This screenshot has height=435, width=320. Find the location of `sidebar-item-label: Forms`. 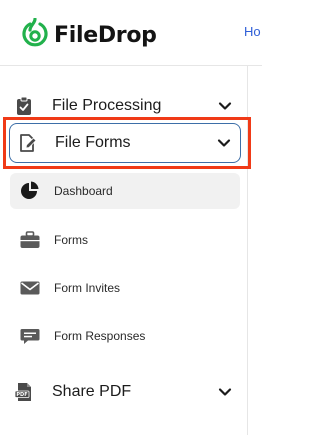

sidebar-item-label: Forms is located at coordinates (71, 240).